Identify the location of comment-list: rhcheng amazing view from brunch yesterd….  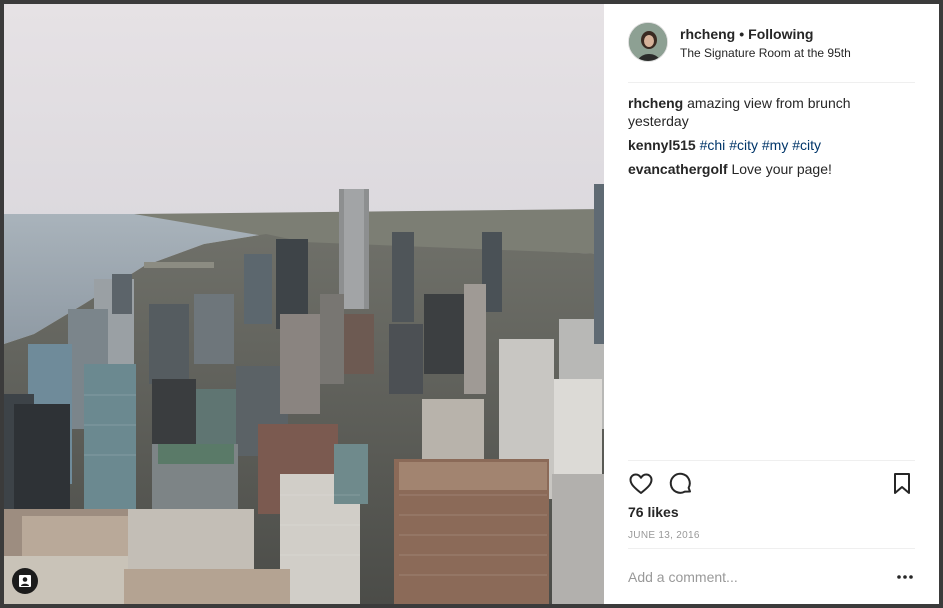
(771, 139).